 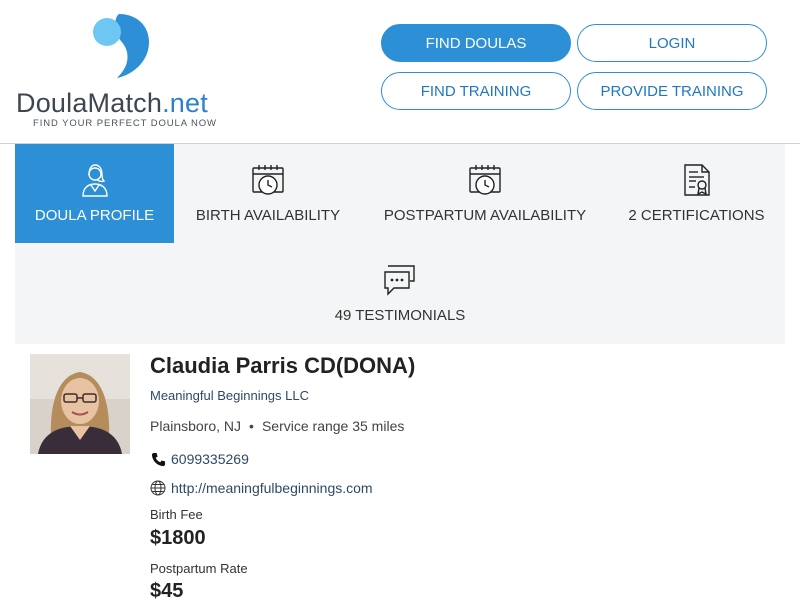 I want to click on tab-label: POSTPARTUM AVAILABILITY, so click(x=485, y=215).